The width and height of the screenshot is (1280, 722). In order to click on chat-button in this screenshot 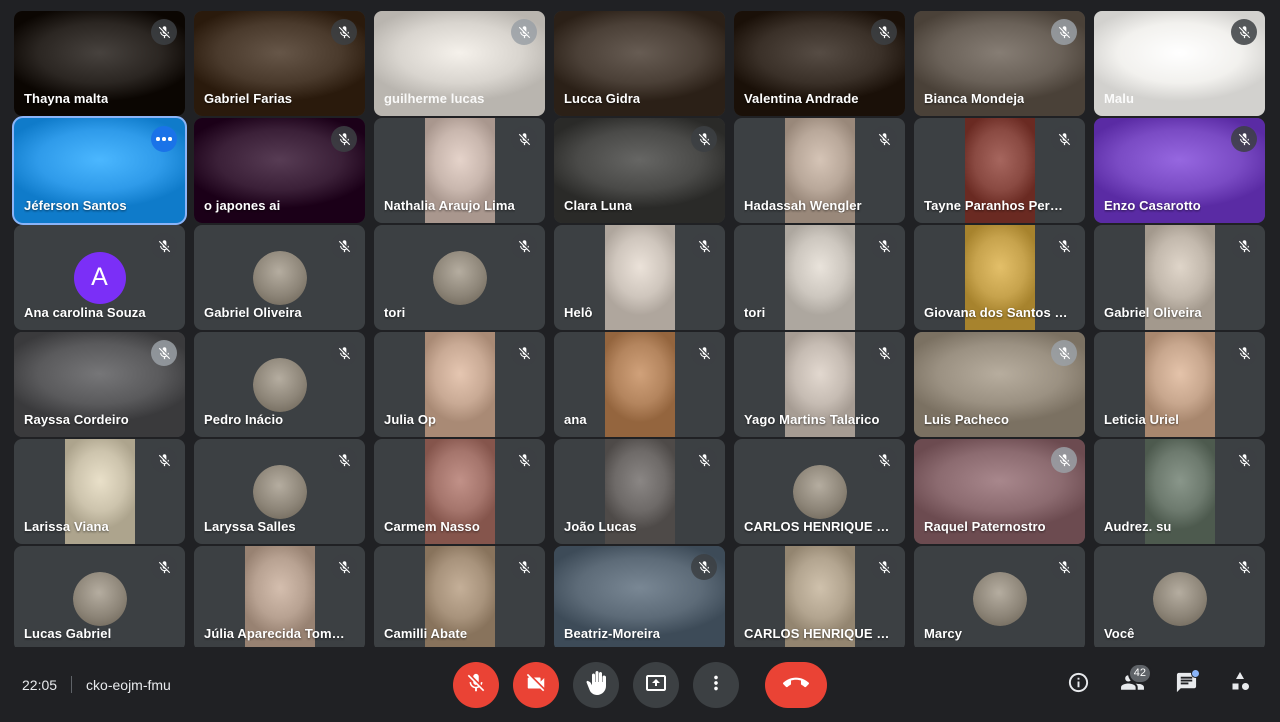, I will do `click(1186, 685)`.